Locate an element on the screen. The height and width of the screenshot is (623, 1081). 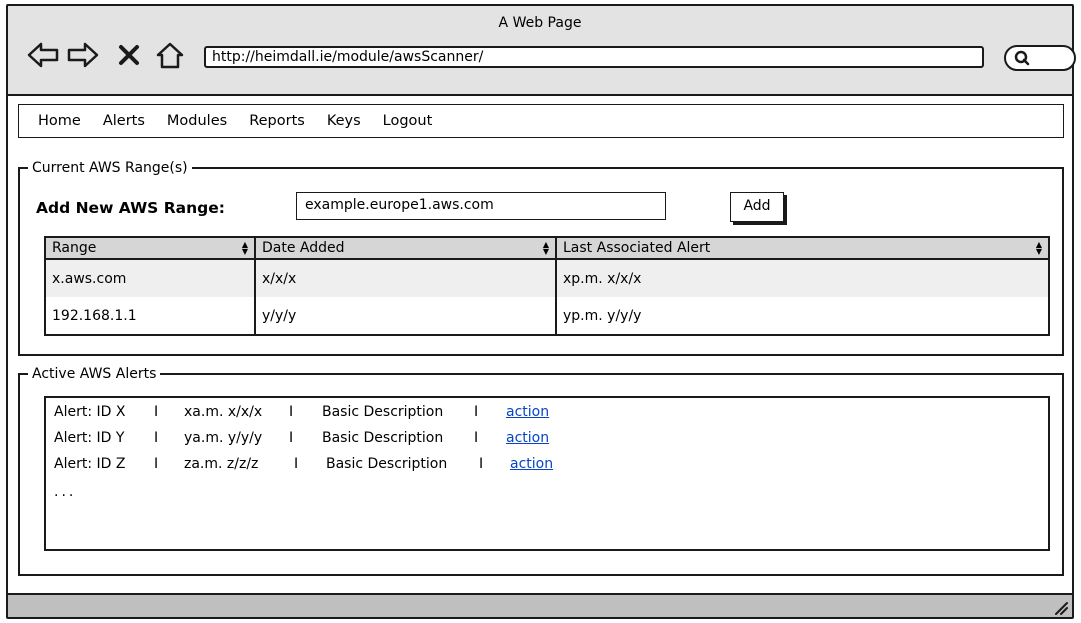
table-row: x.aws.com x/x/x xp.m. x/x/x is located at coordinates (547, 278).